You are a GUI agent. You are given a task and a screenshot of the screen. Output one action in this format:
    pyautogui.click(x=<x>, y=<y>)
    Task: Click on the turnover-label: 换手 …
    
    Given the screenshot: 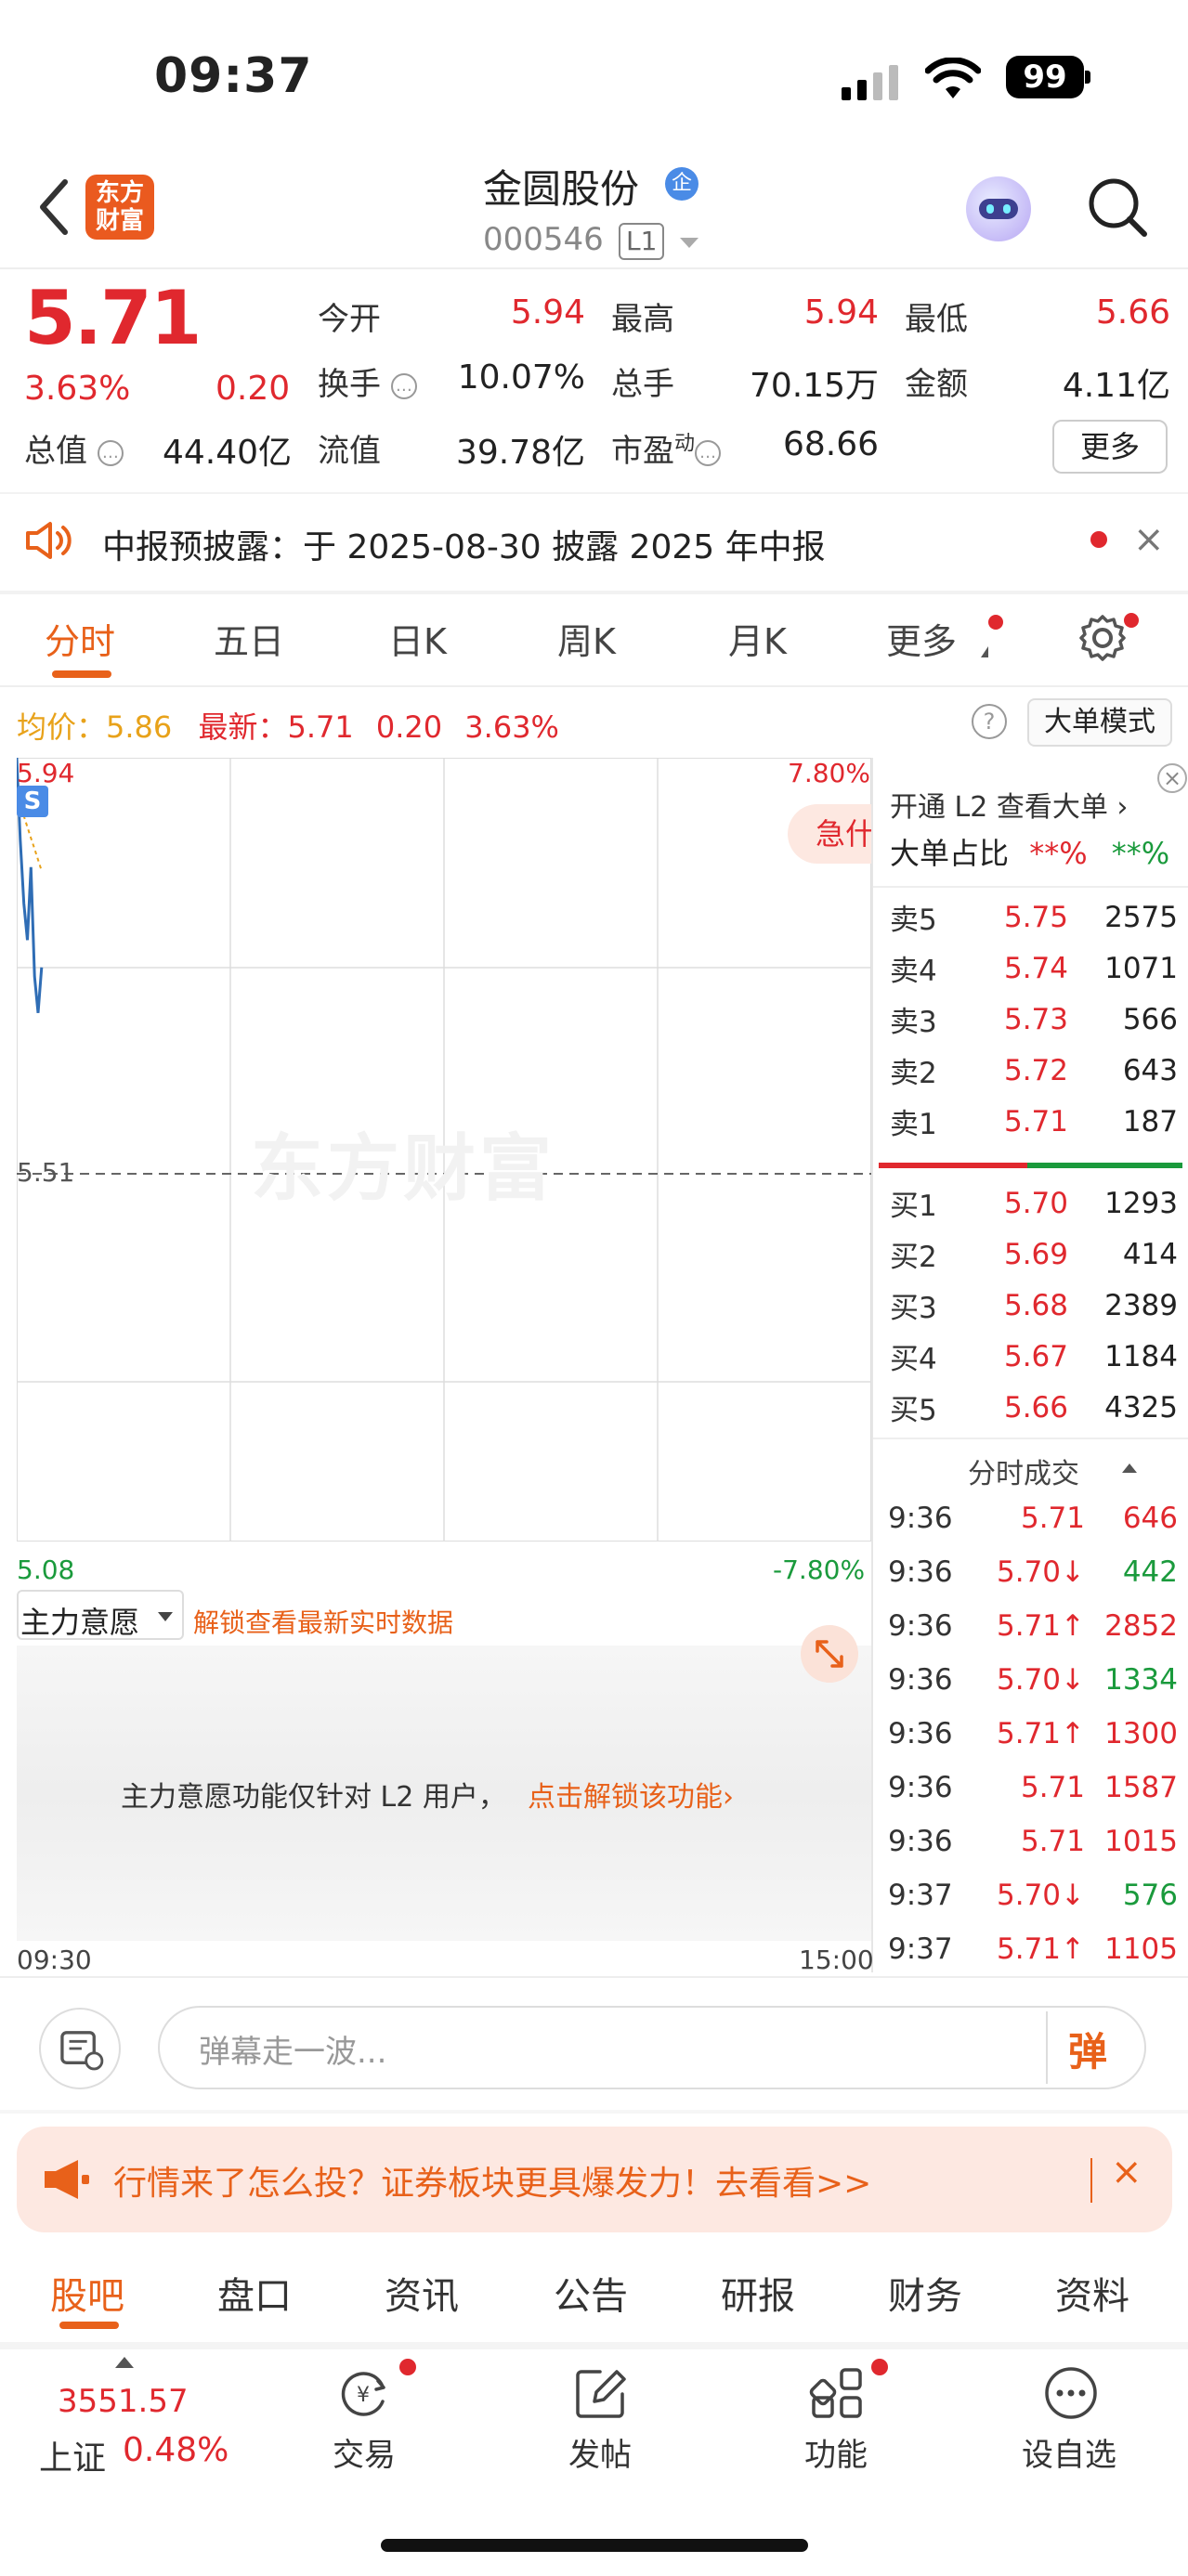 What is the action you would take?
    pyautogui.click(x=367, y=381)
    